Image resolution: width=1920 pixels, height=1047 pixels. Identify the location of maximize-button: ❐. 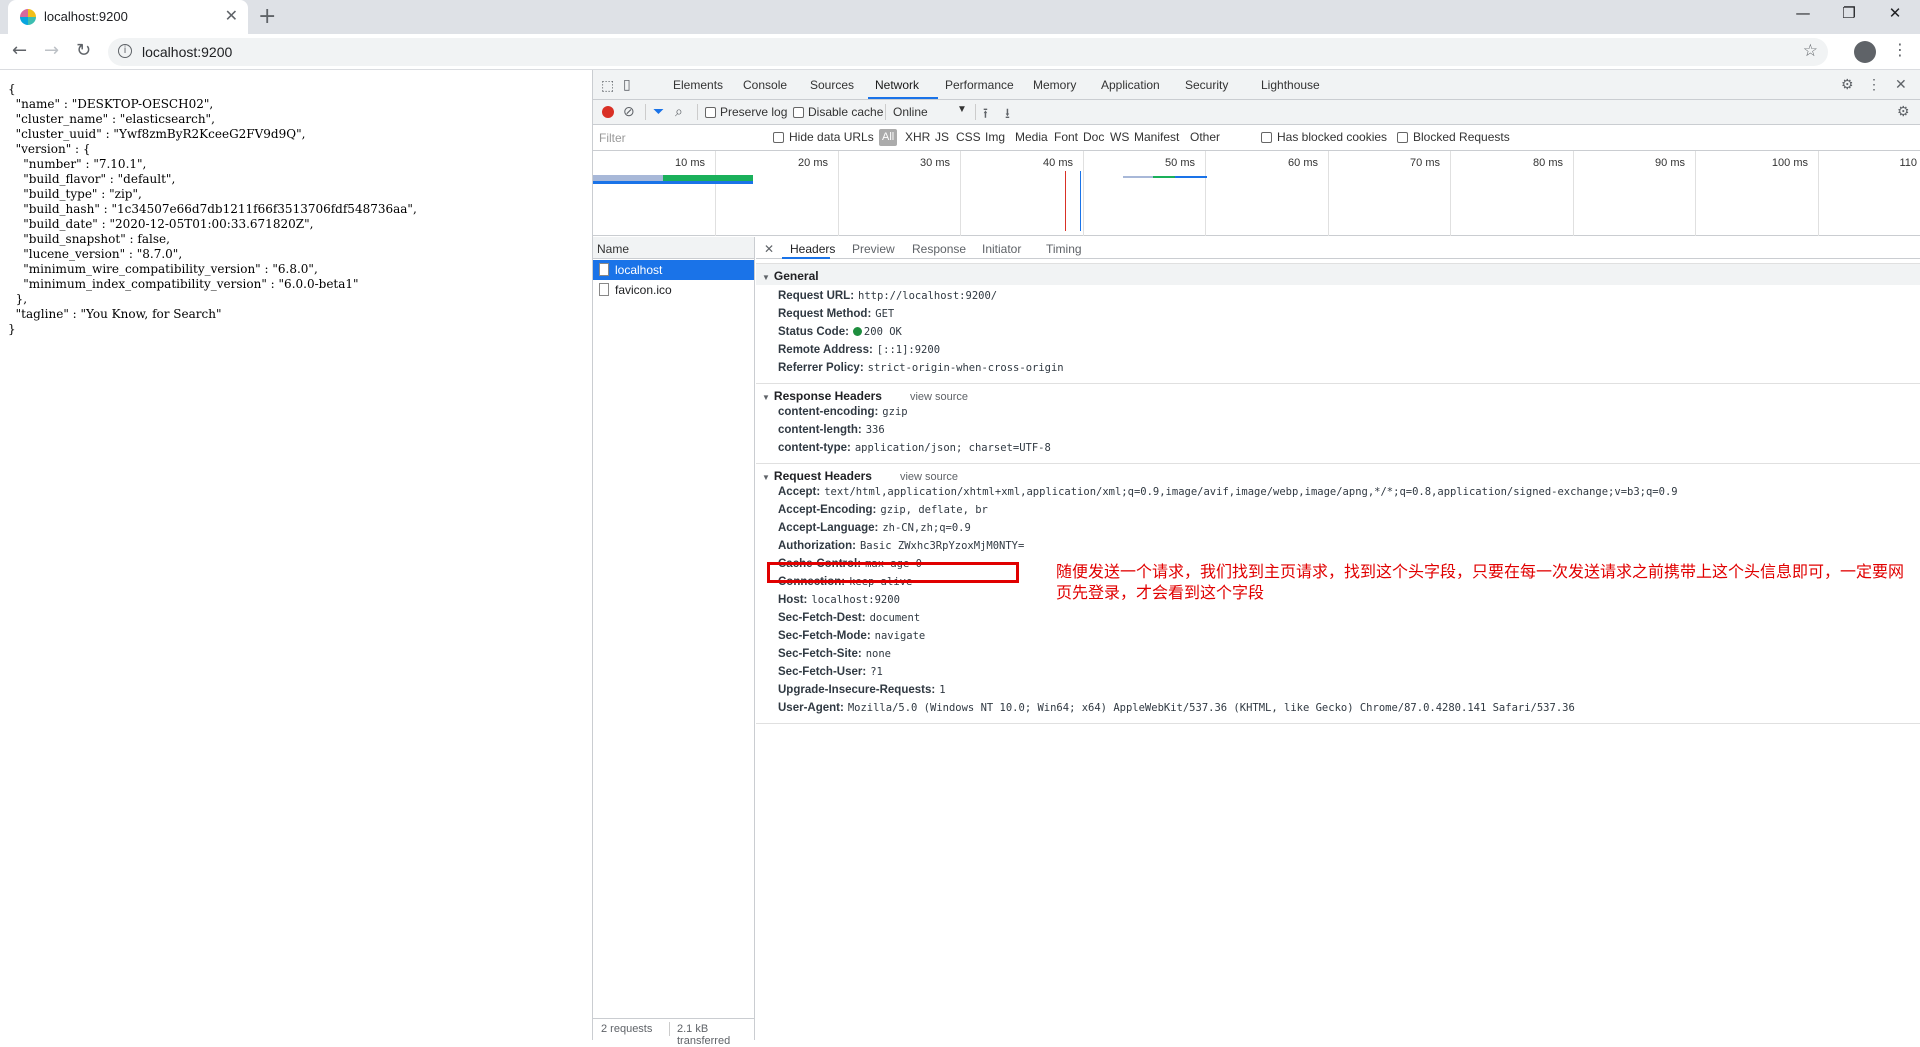
(1849, 13).